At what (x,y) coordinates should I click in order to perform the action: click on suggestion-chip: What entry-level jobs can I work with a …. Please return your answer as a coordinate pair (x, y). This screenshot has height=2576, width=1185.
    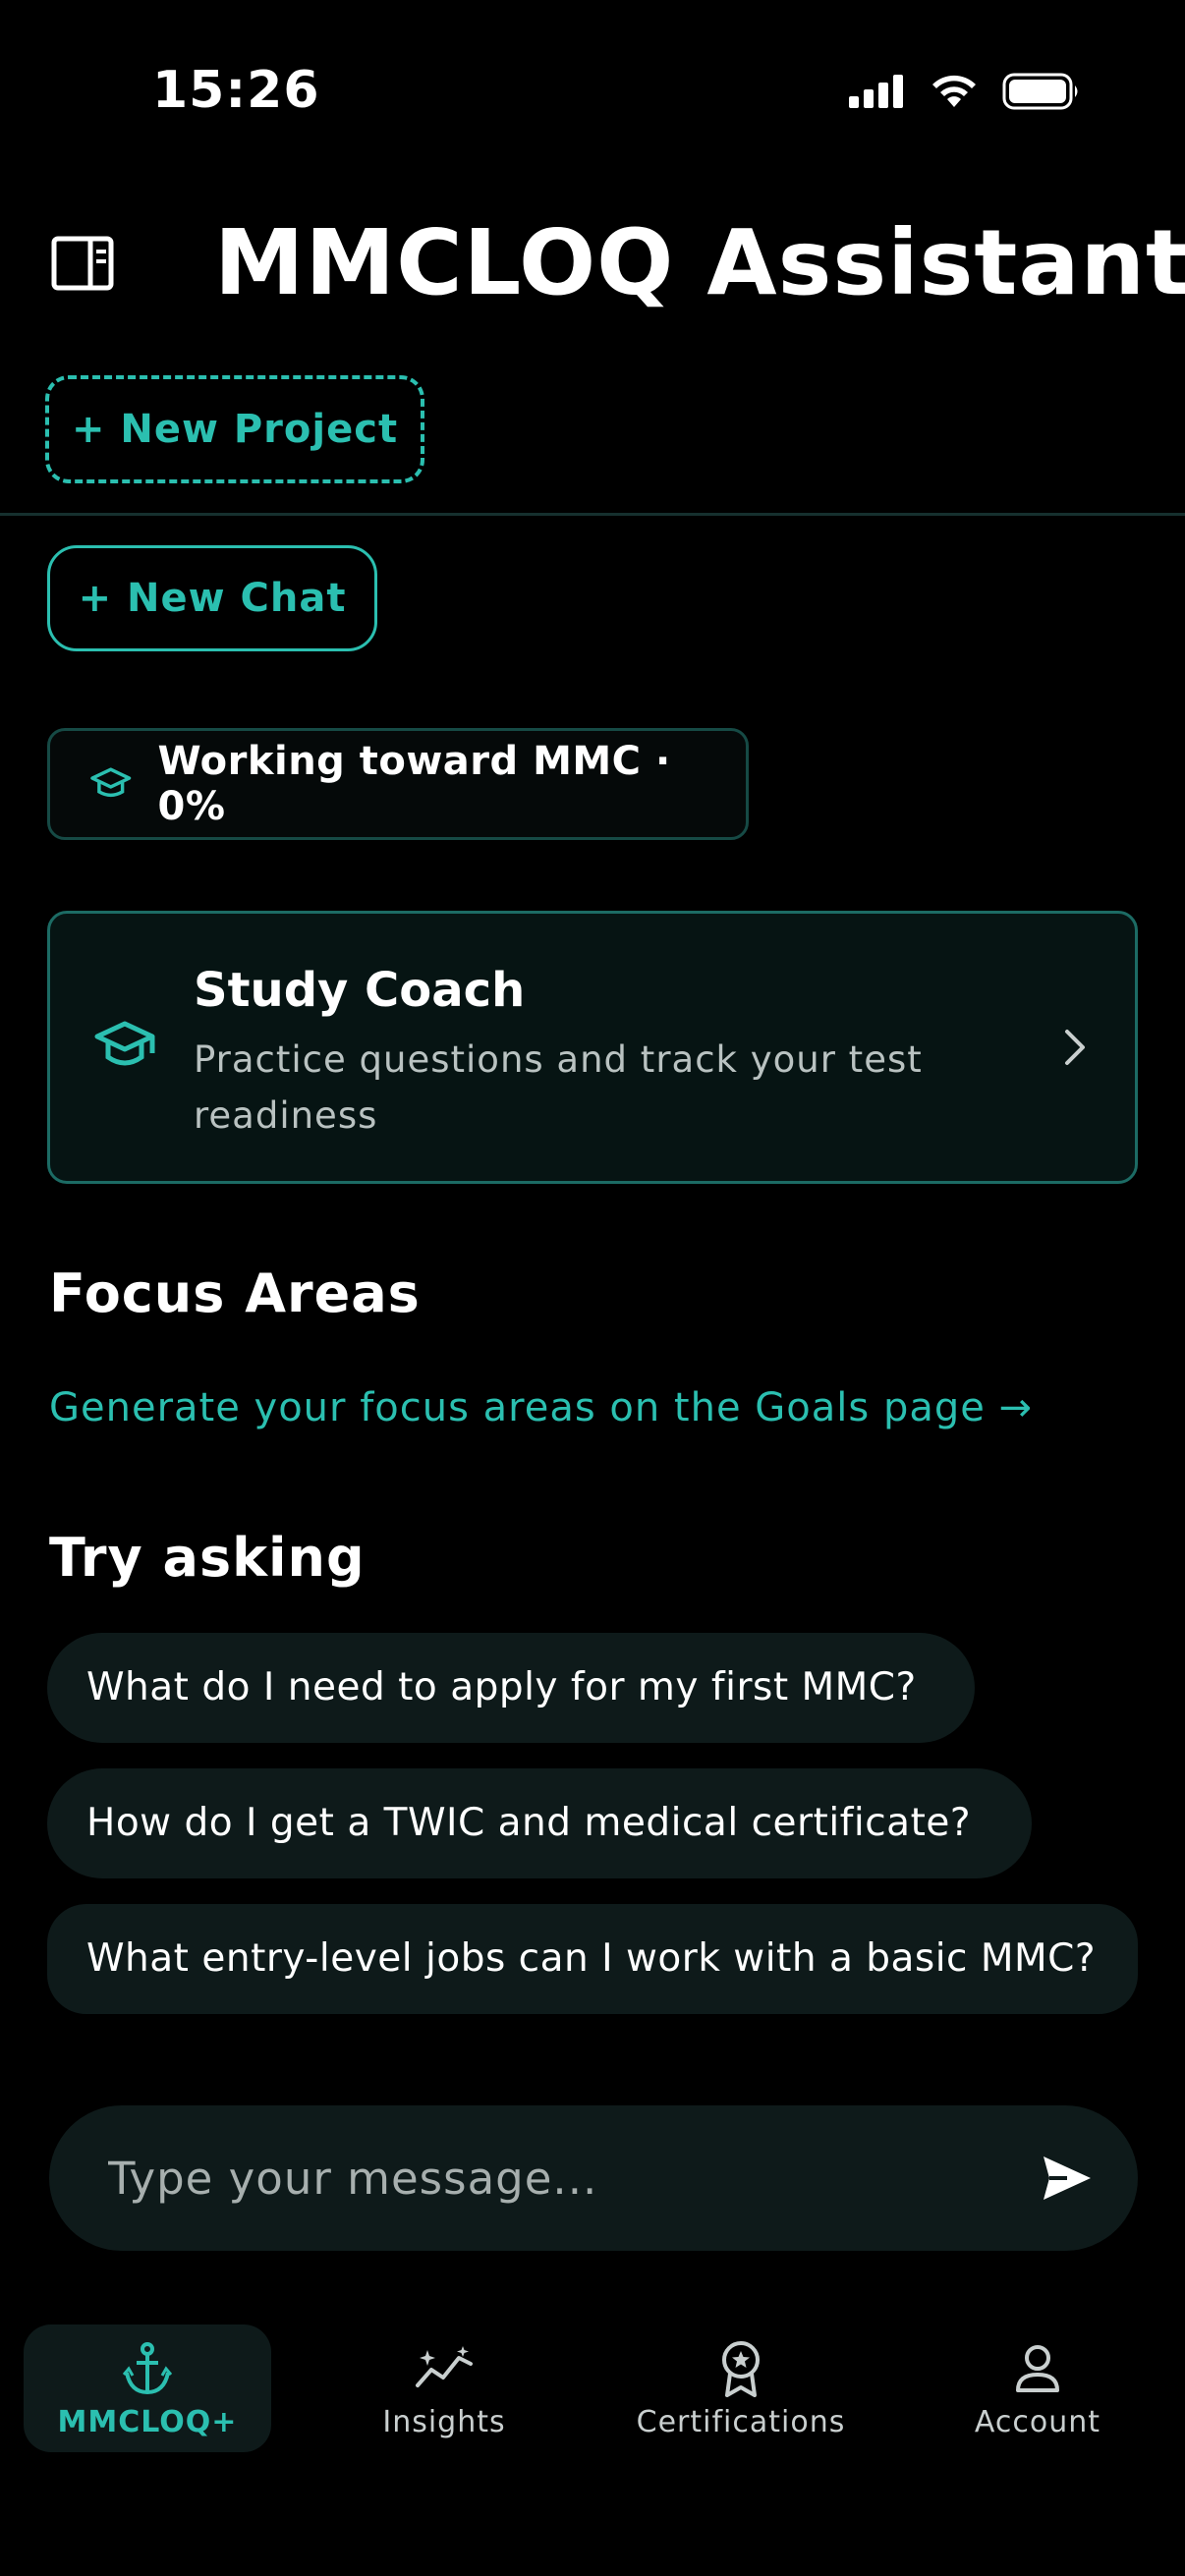
    Looking at the image, I should click on (592, 1959).